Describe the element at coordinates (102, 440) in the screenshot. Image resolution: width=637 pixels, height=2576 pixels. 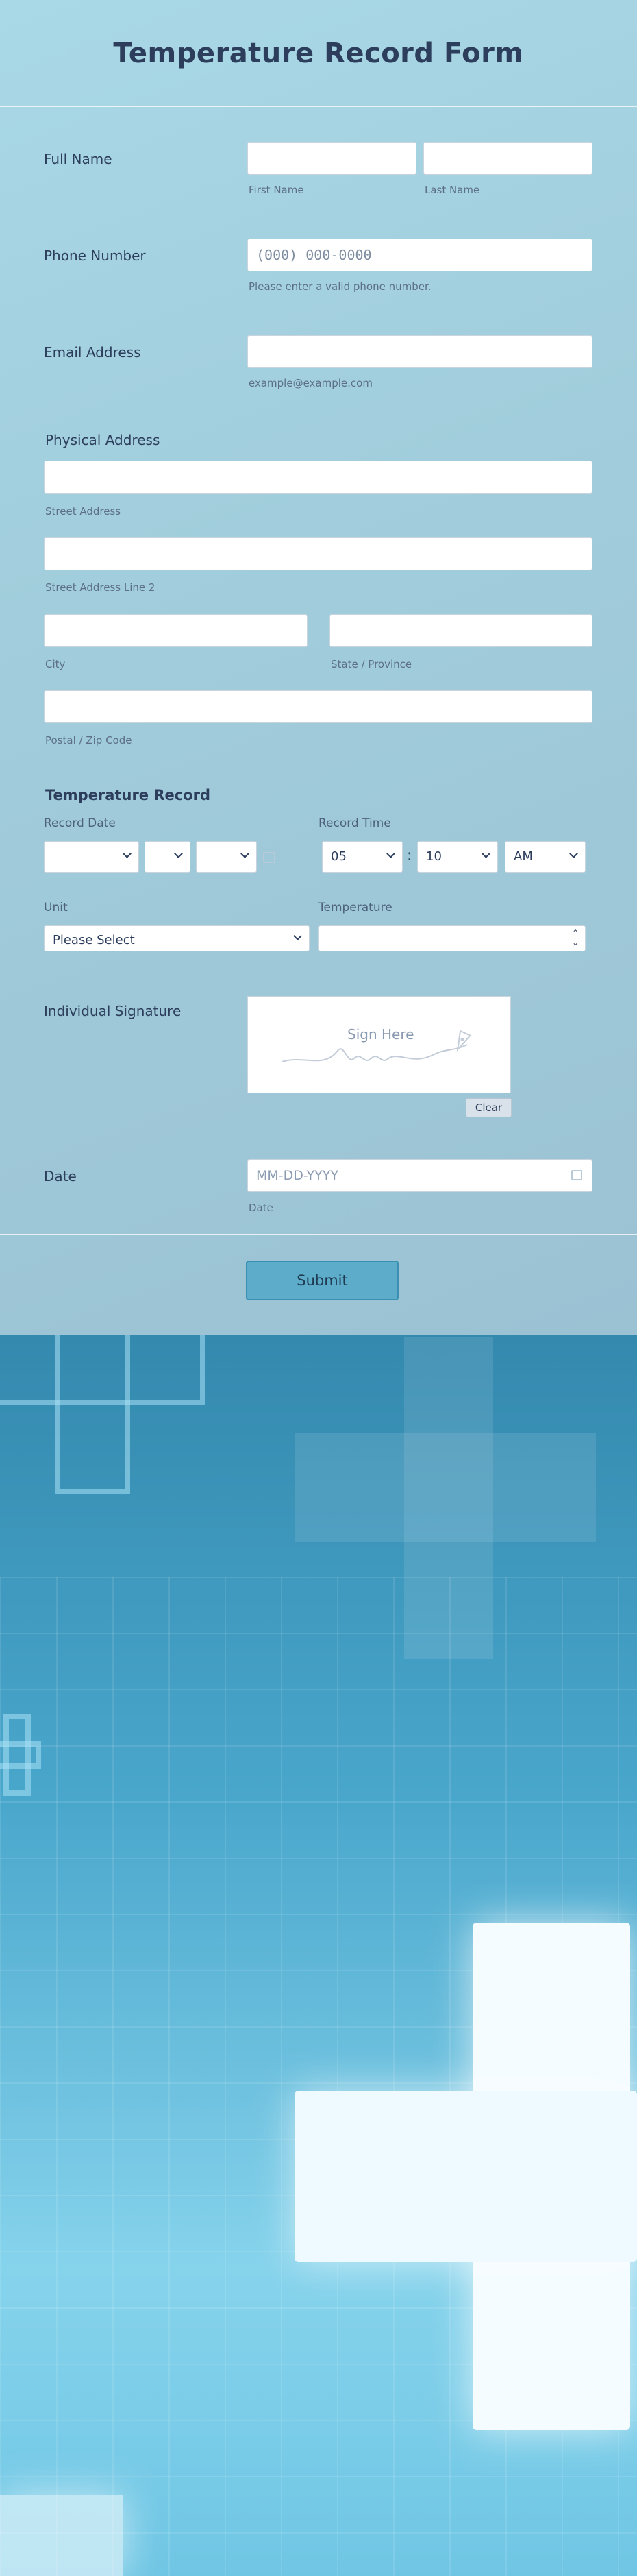
I see `physical-address-title: Physical Address` at that location.